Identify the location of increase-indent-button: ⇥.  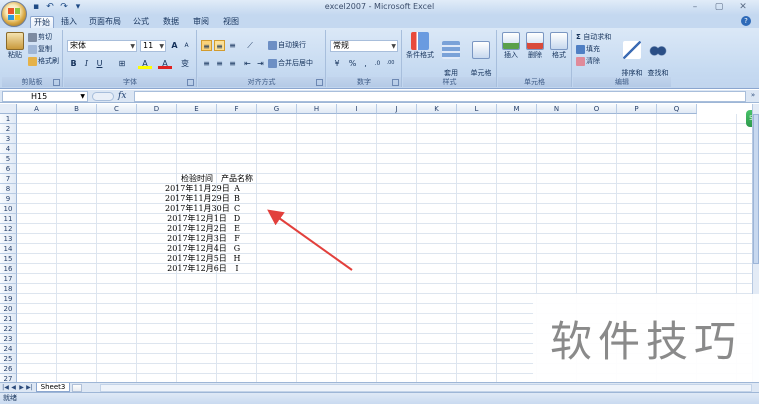
(260, 63).